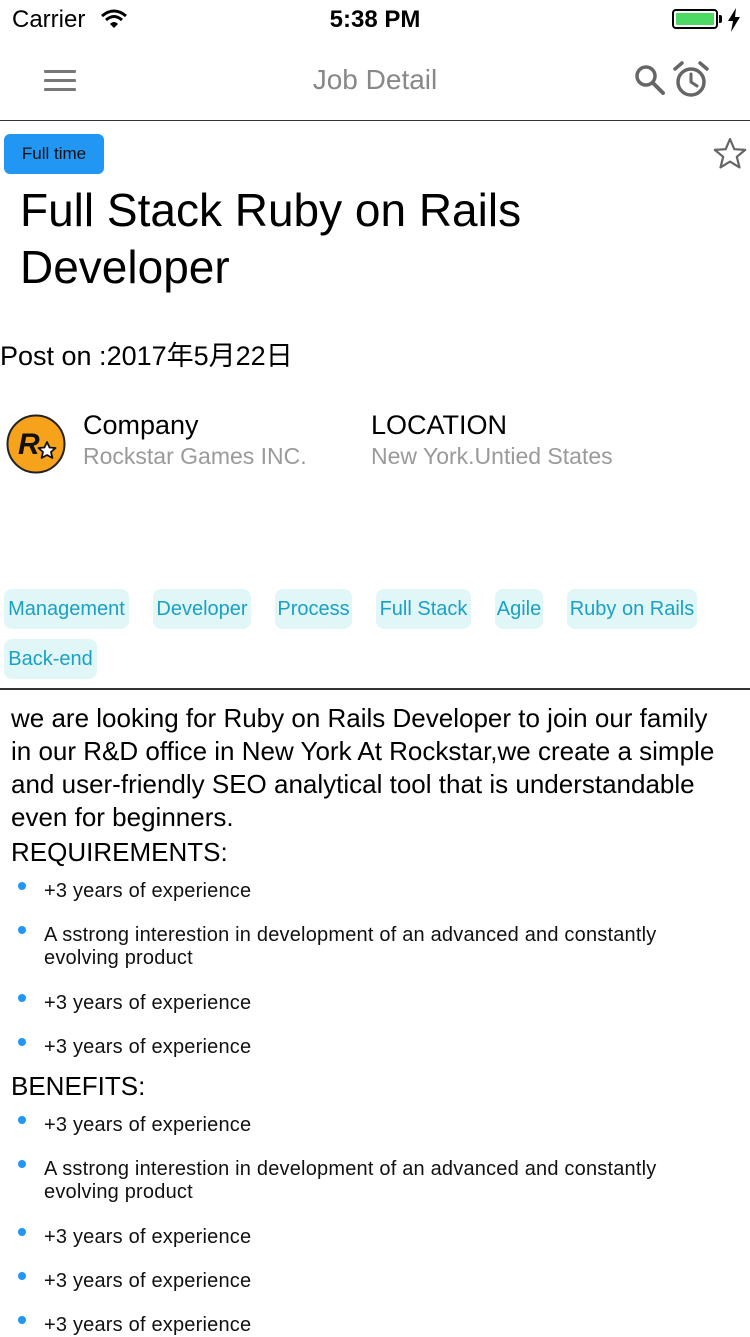 The image size is (750, 1337). I want to click on post-date-label: Post on :, so click(53, 356).